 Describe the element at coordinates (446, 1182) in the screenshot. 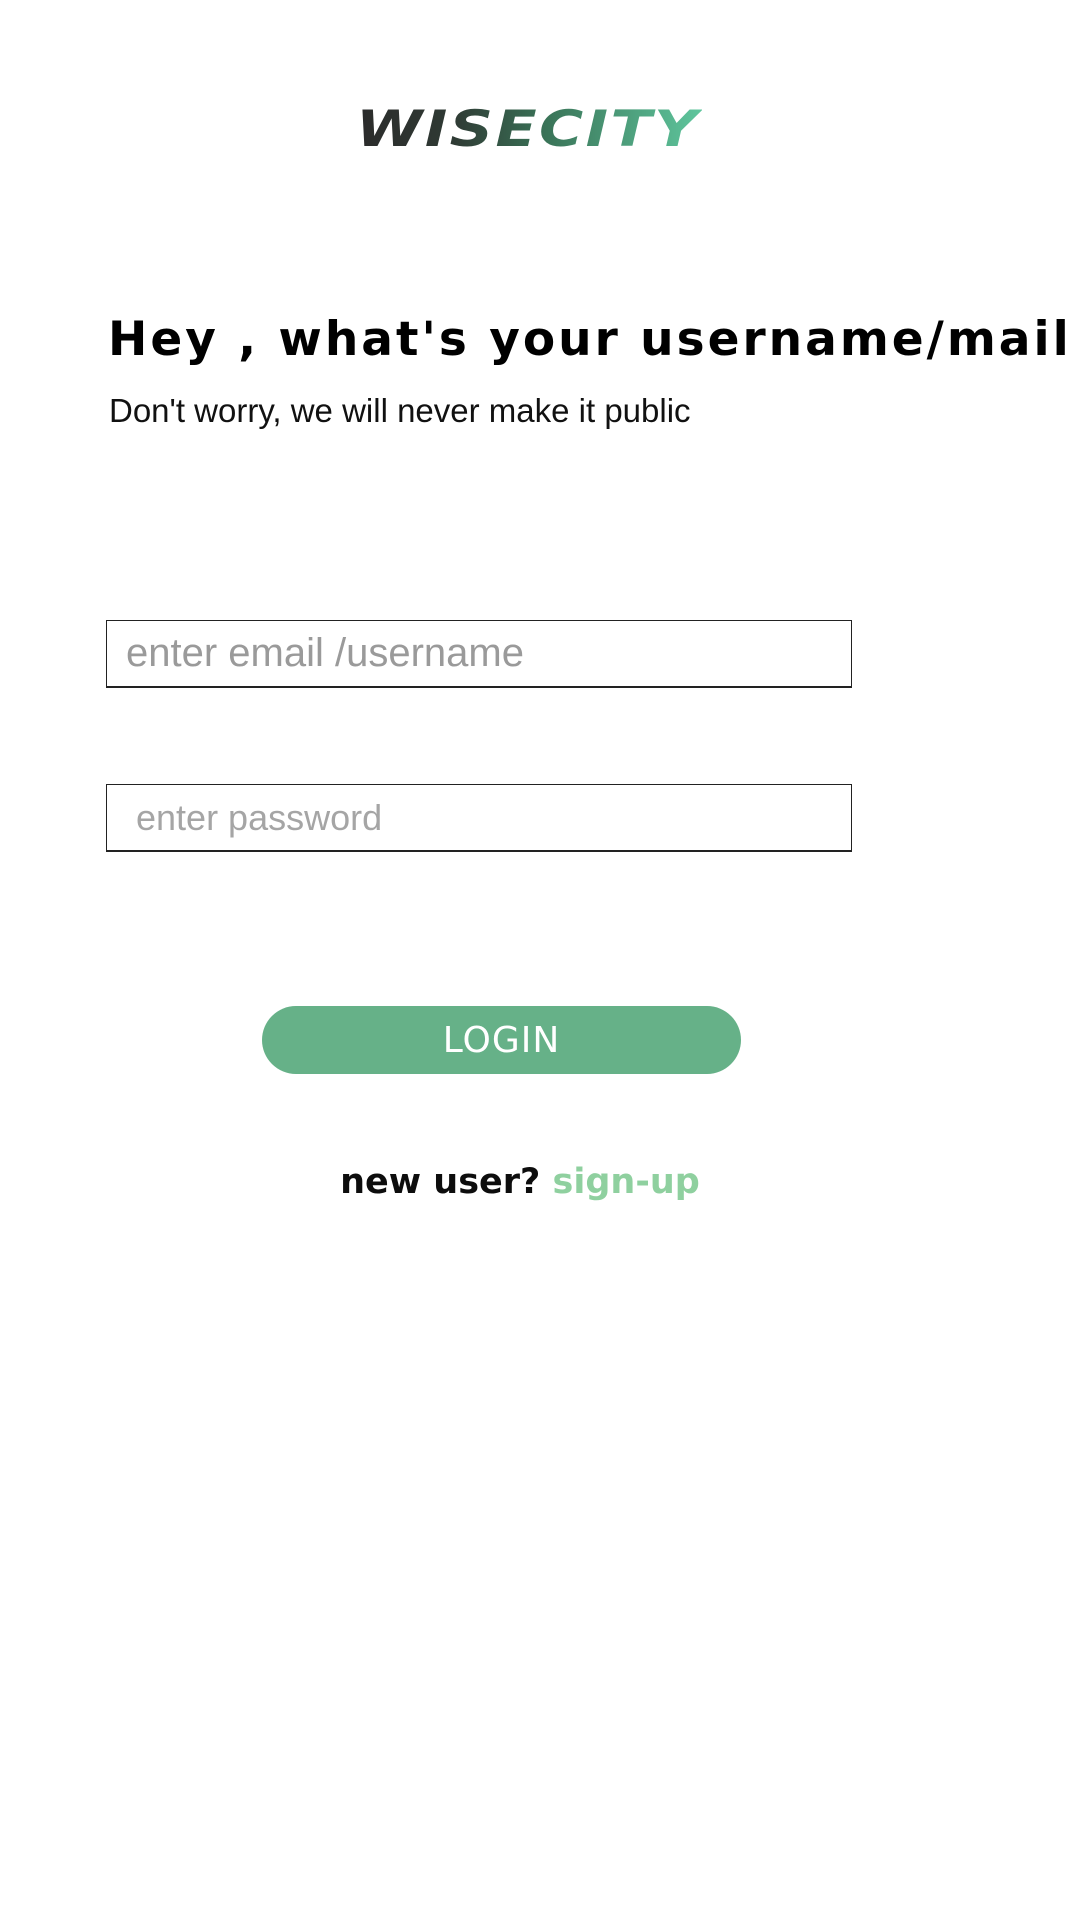

I see `signup-prompt-text: new user?` at that location.